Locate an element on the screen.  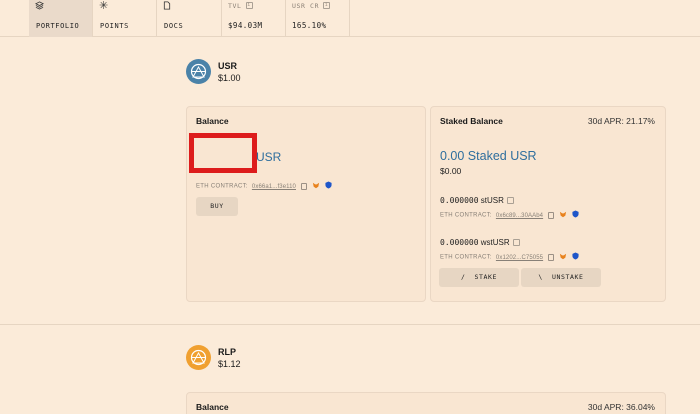
stake-button: / STAKE is located at coordinates (479, 277).